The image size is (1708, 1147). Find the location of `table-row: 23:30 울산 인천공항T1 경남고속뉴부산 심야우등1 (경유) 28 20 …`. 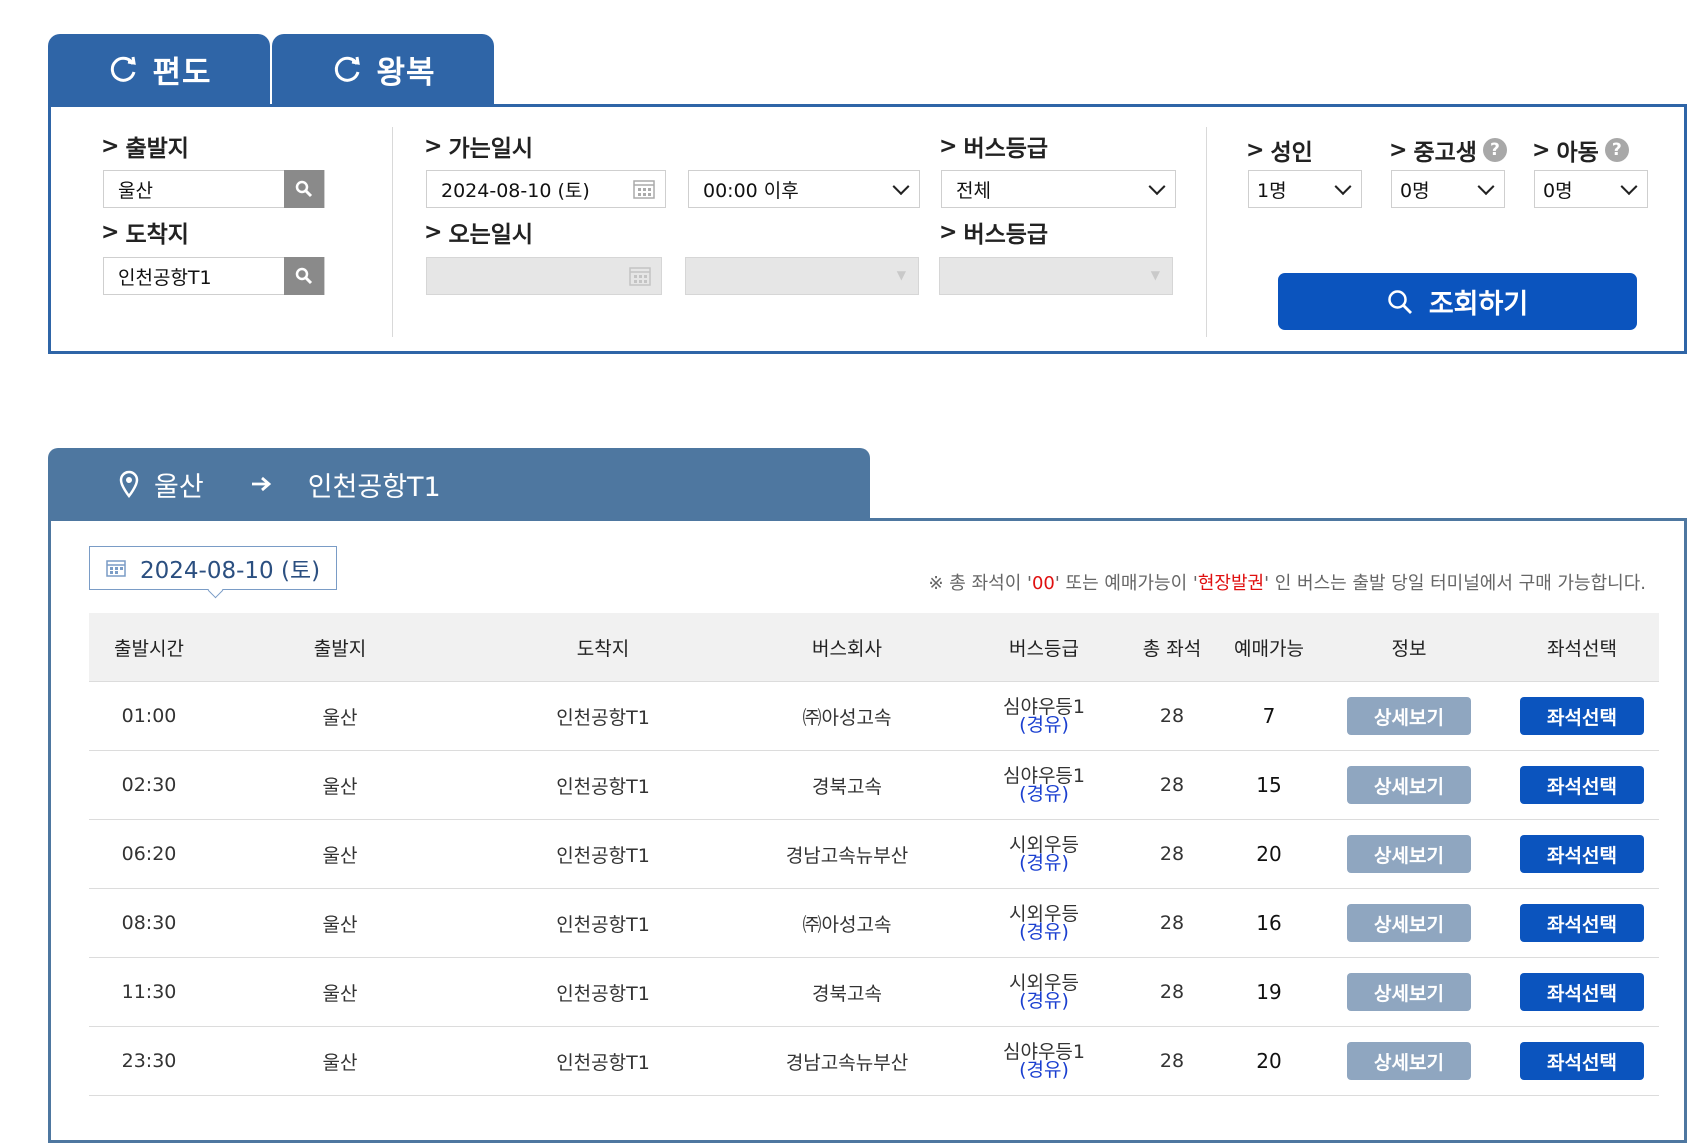

table-row: 23:30 울산 인천공항T1 경남고속뉴부산 심야우등1 (경유) 28 20 … is located at coordinates (874, 1061).